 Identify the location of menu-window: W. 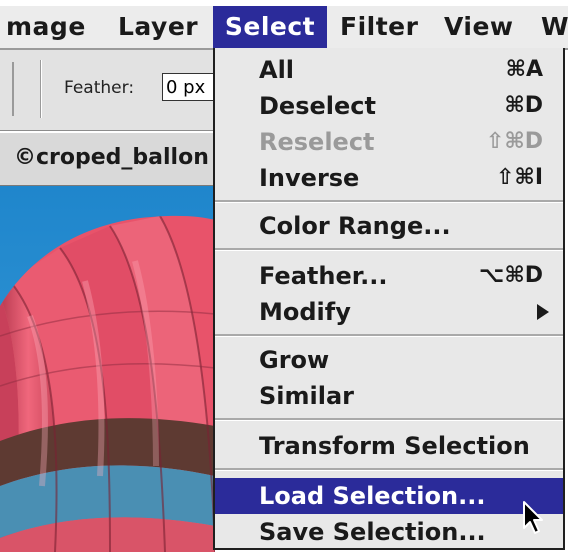
(554, 27).